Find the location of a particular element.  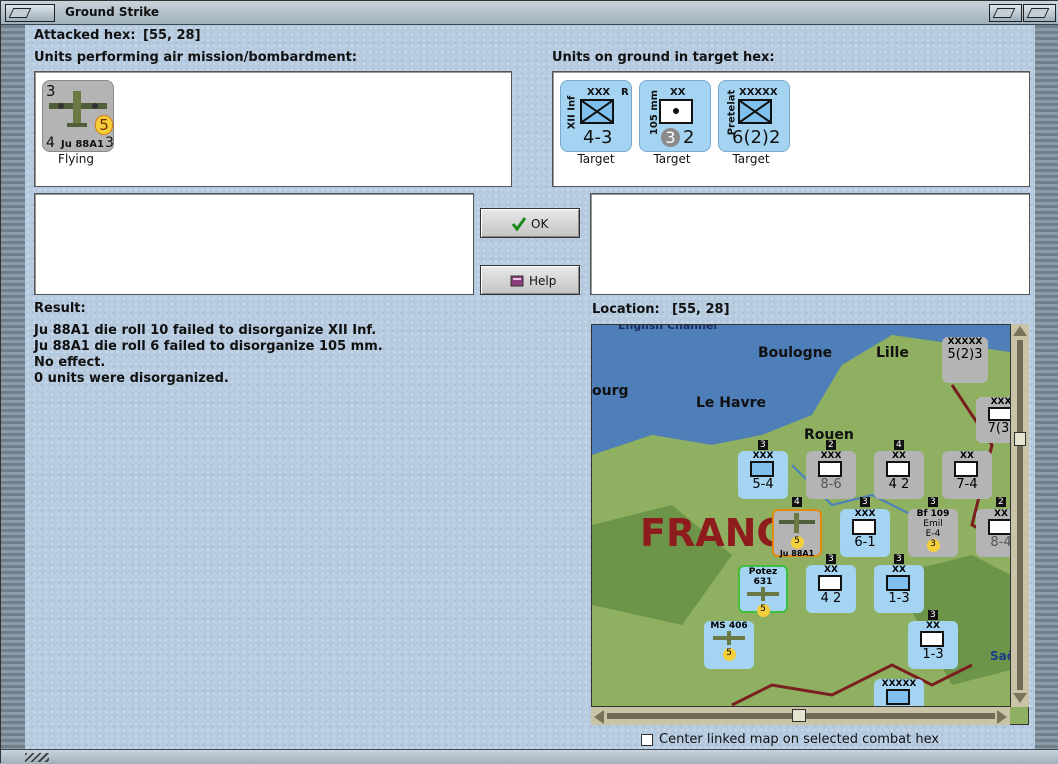

scroll-left-arrow-icon is located at coordinates (599, 717).